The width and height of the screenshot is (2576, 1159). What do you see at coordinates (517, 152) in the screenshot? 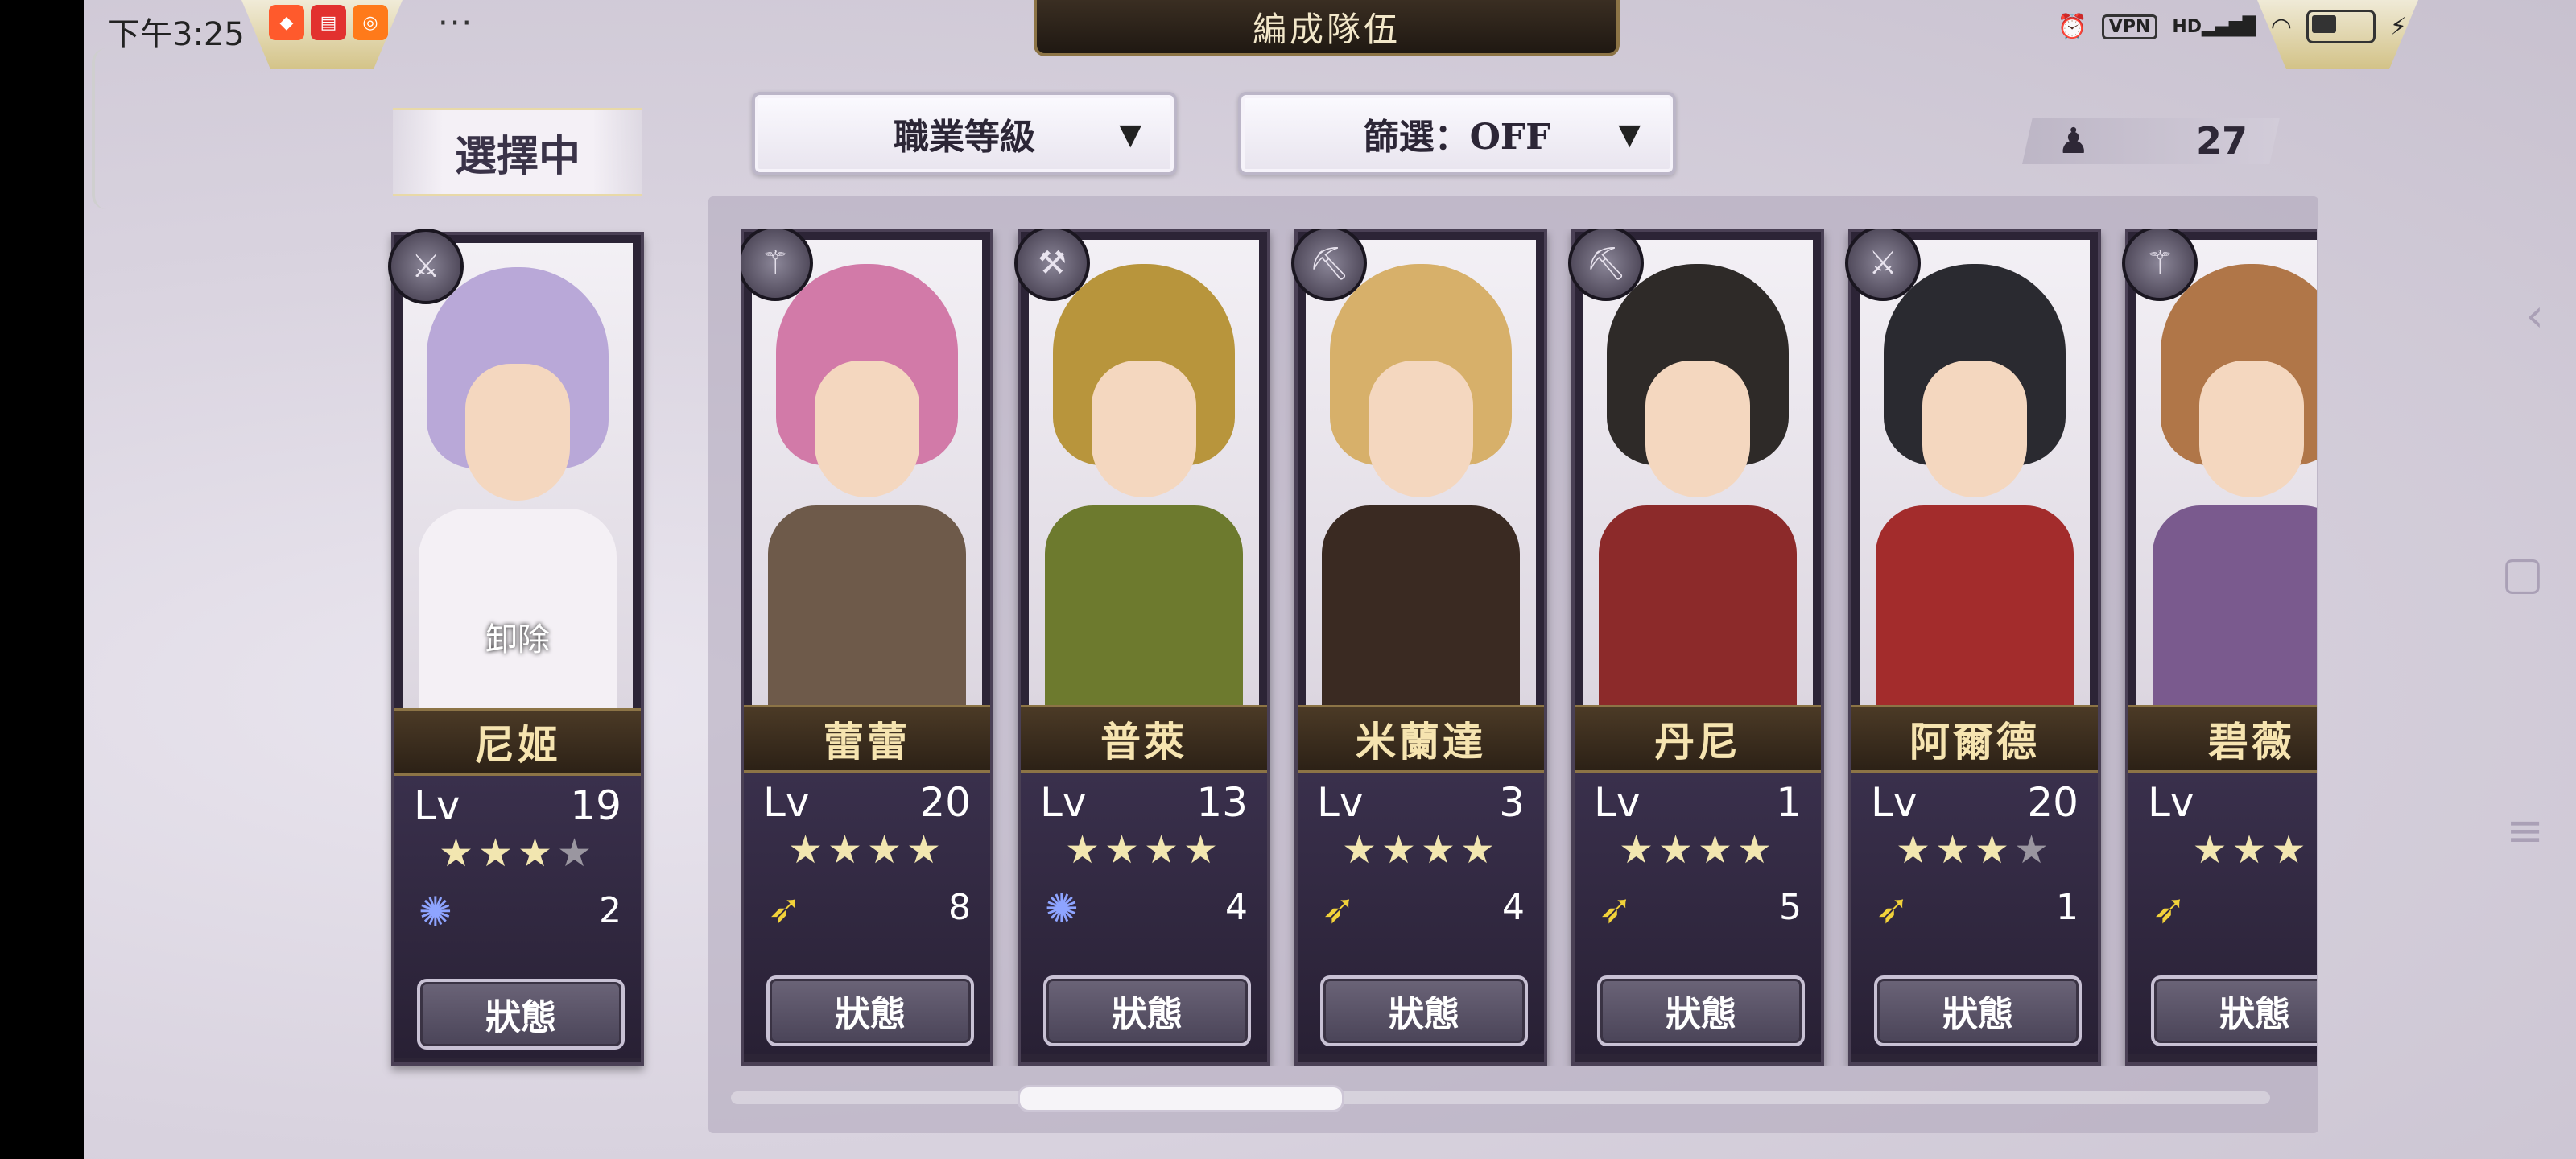
I see `selected-label: 選擇中` at bounding box center [517, 152].